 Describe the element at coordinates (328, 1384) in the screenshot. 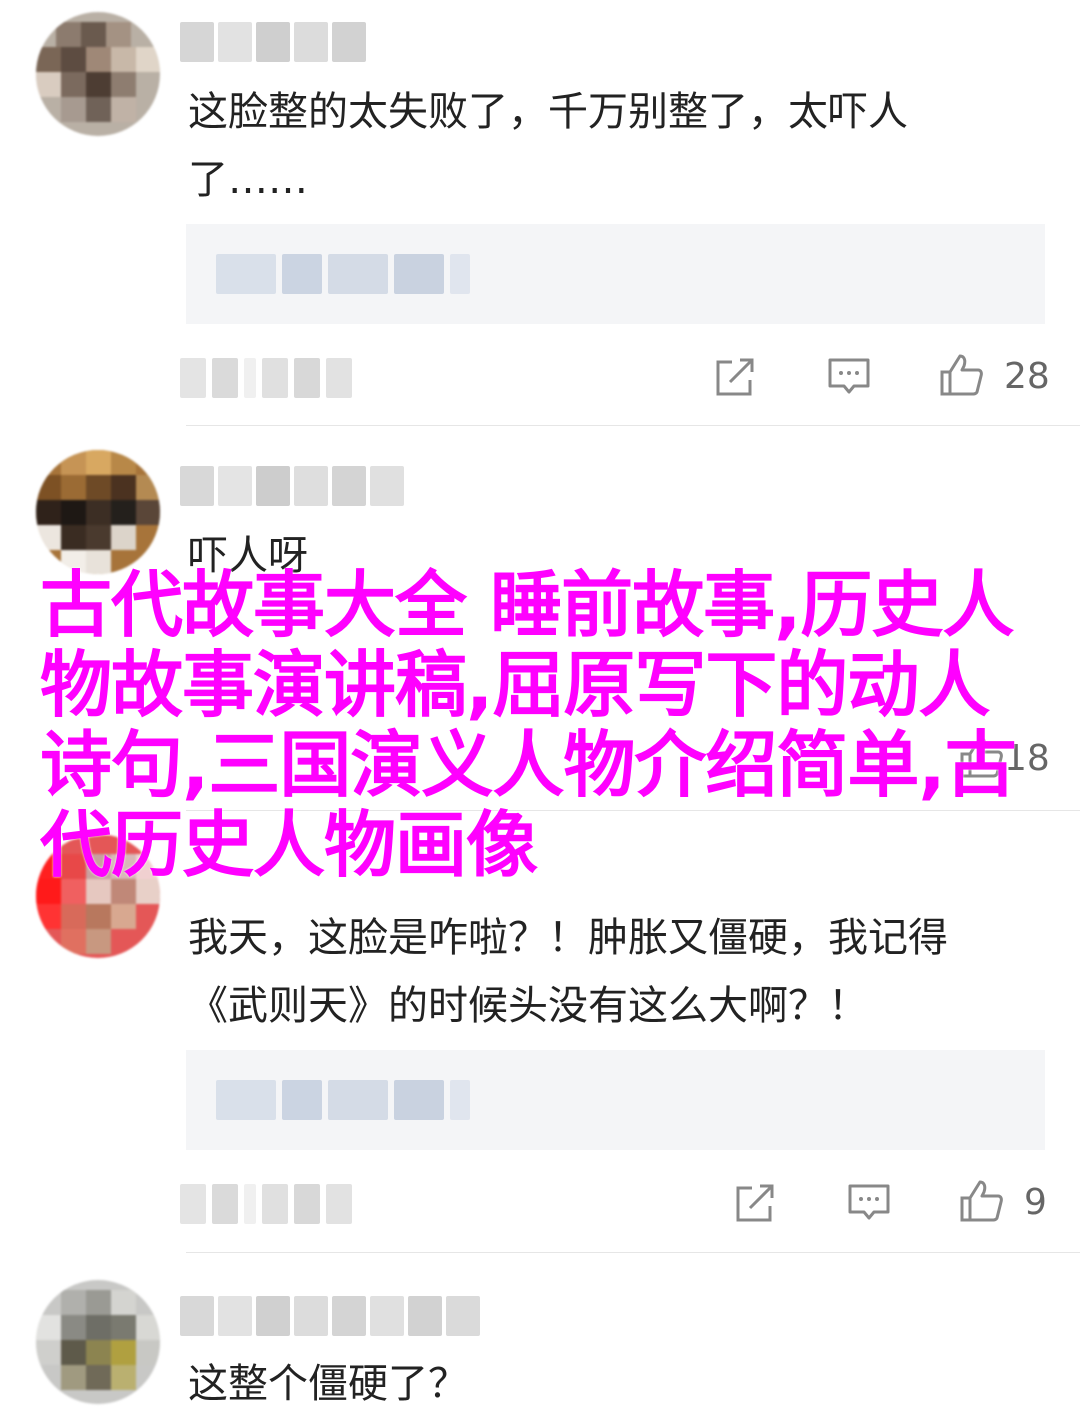

I see `comment-text: 这整个僵硬了？` at that location.